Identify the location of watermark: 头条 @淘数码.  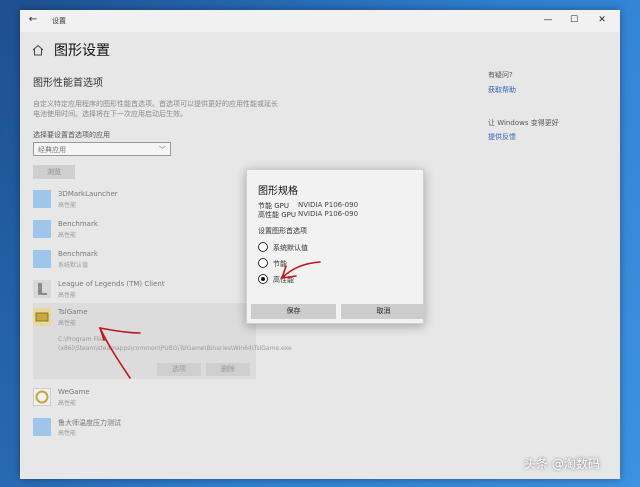
(562, 464).